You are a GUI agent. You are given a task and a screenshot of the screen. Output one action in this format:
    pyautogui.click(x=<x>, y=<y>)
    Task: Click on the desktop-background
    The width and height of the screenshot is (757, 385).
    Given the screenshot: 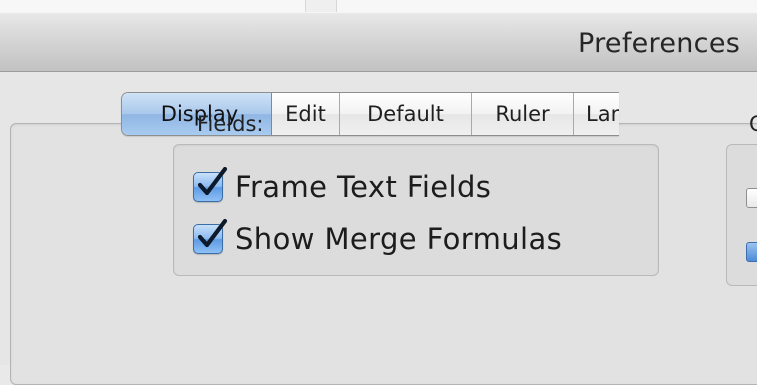 What is the action you would take?
    pyautogui.click(x=378, y=6)
    